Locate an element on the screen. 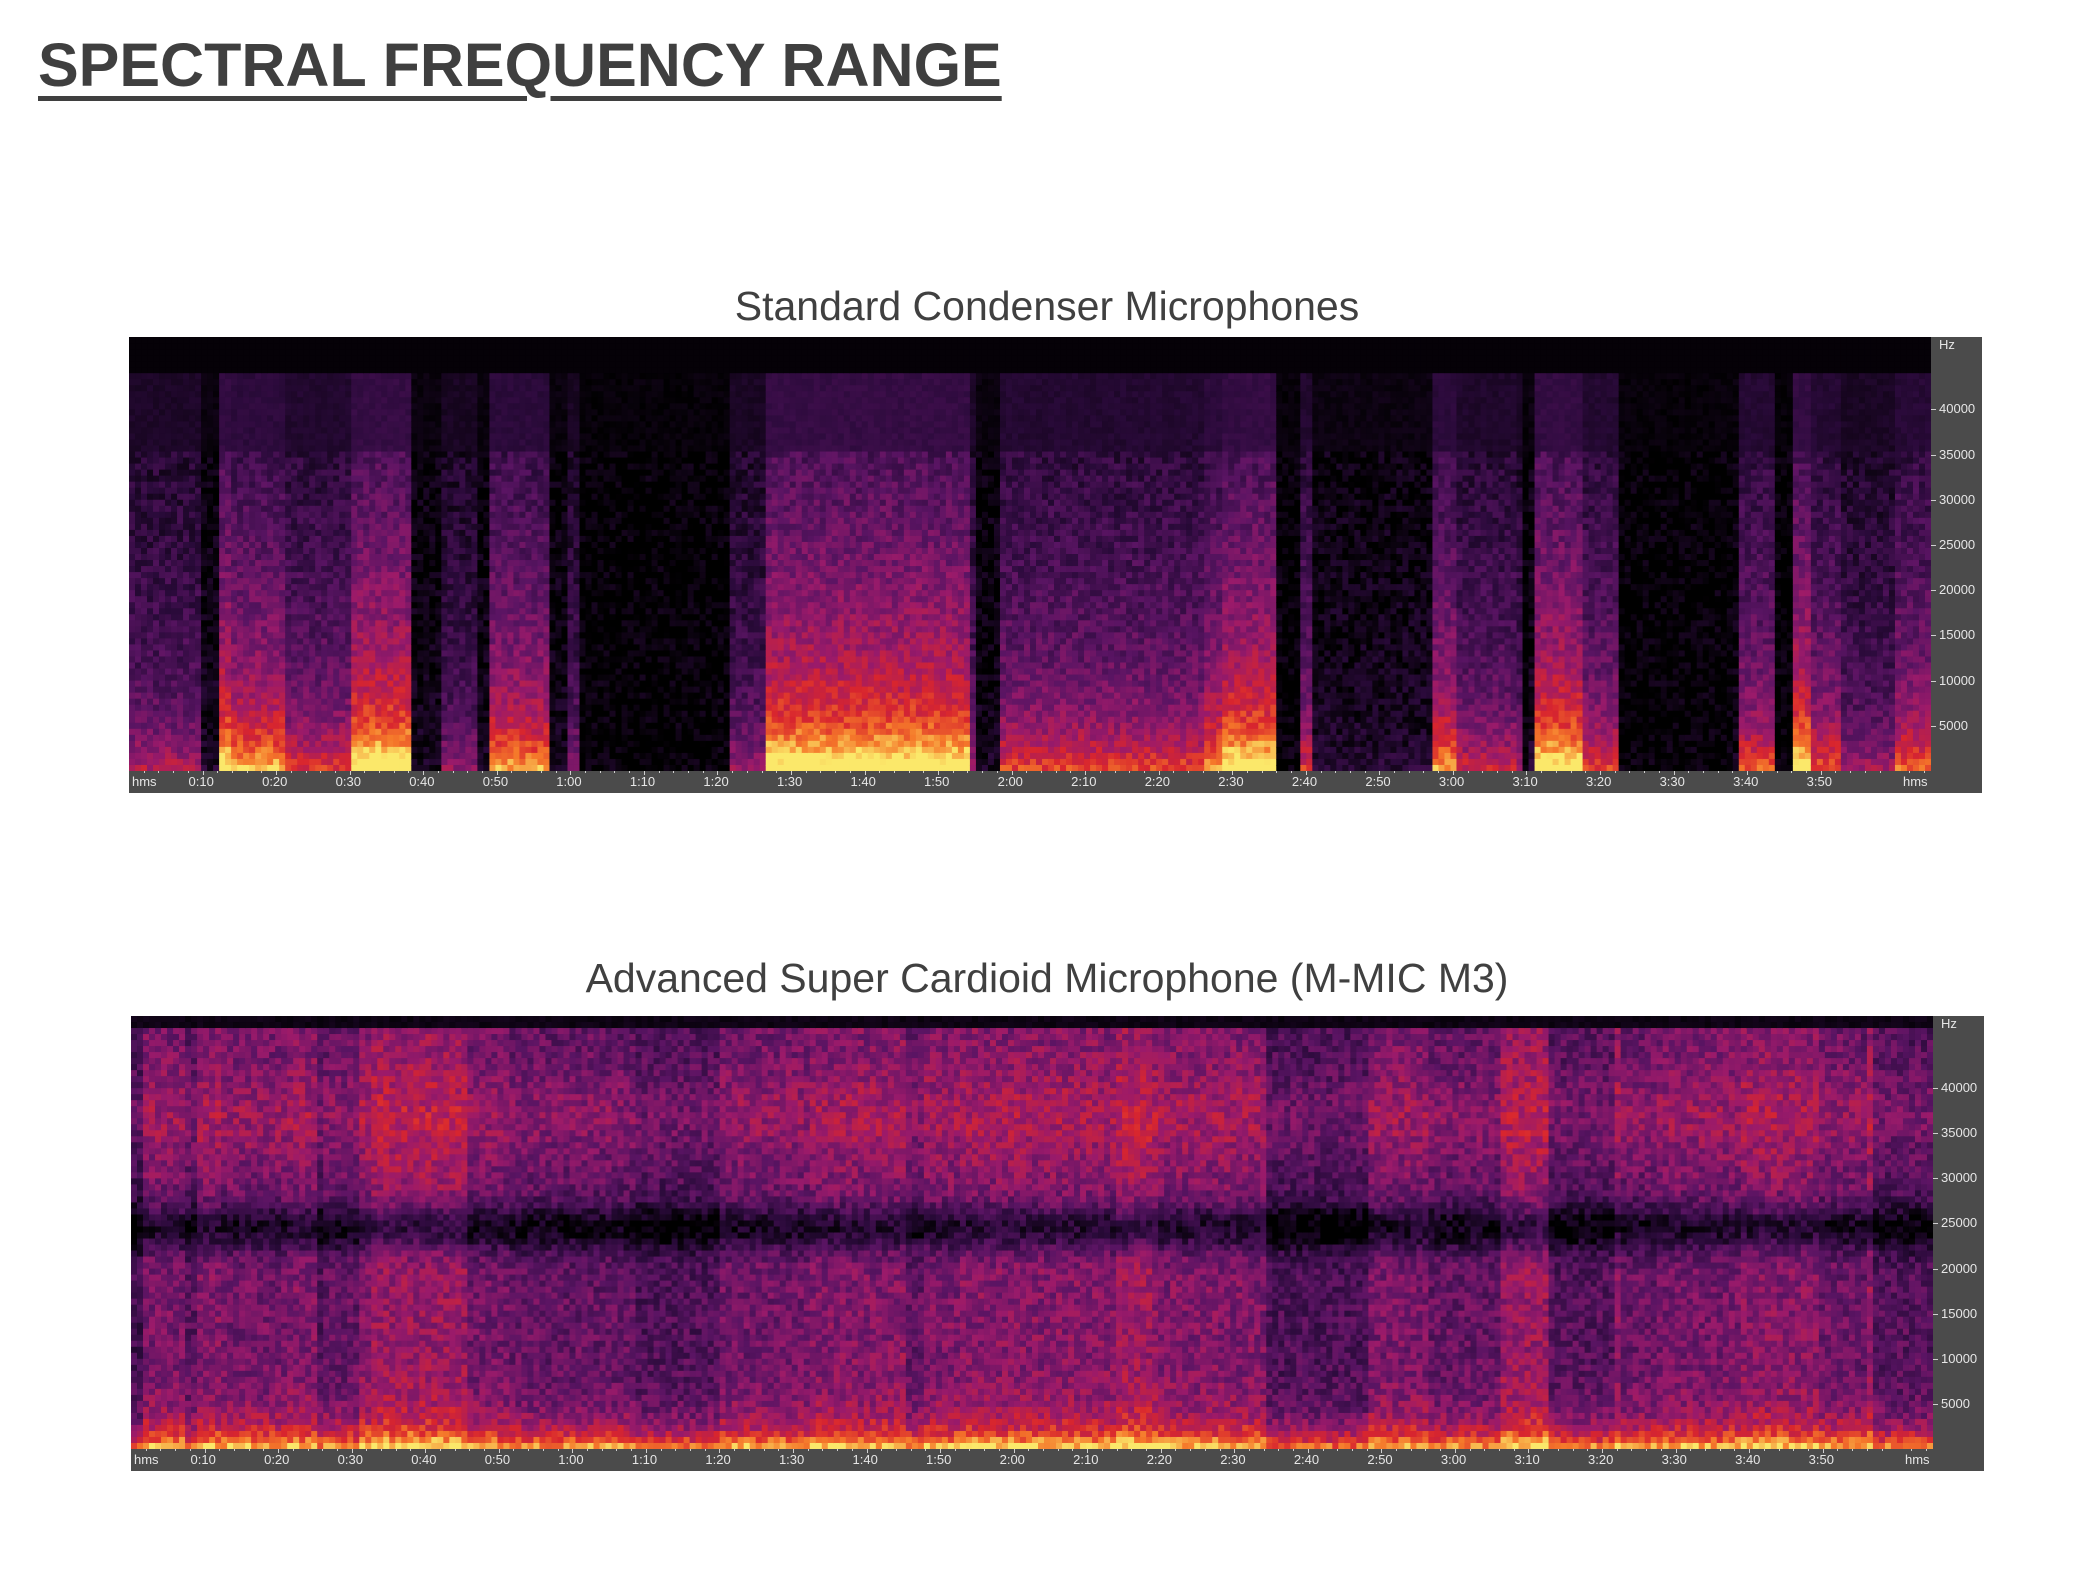 Image resolution: width=2094 pixels, height=1581 pixels. x-tick-label: 2:00 is located at coordinates (1010, 781).